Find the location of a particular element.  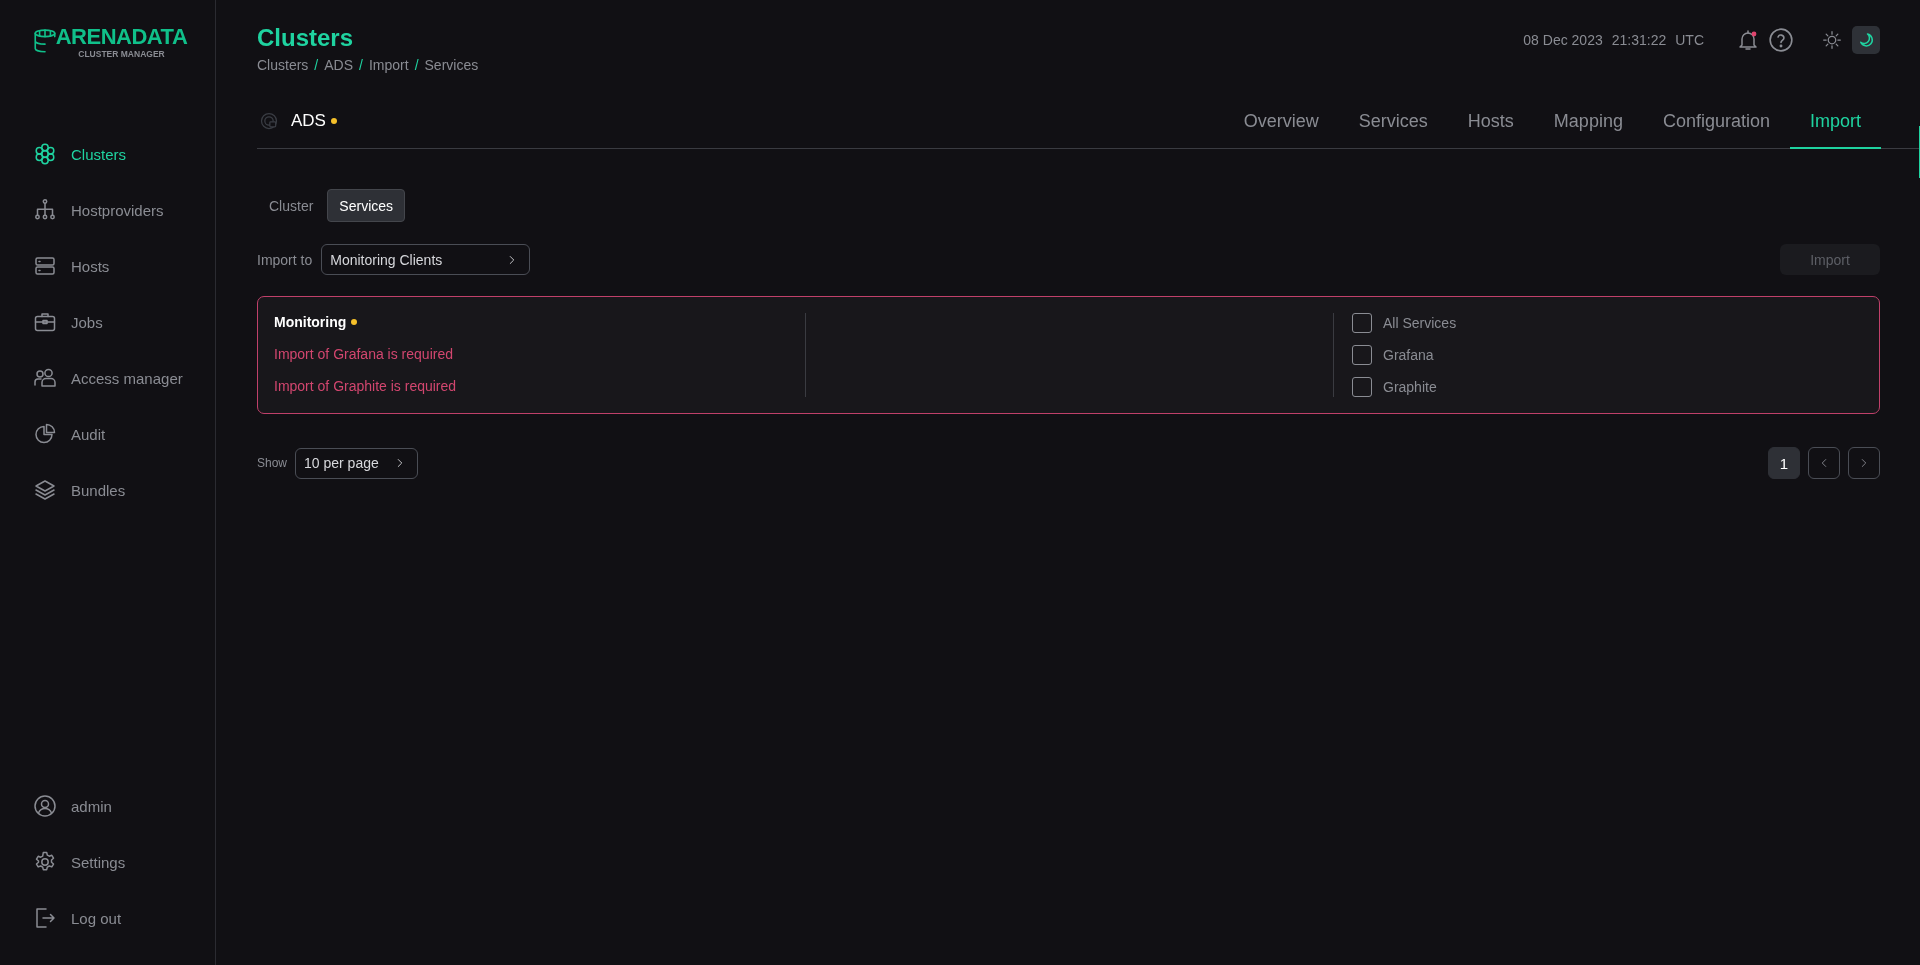

sidebar-item: Settings is located at coordinates (63, 862).